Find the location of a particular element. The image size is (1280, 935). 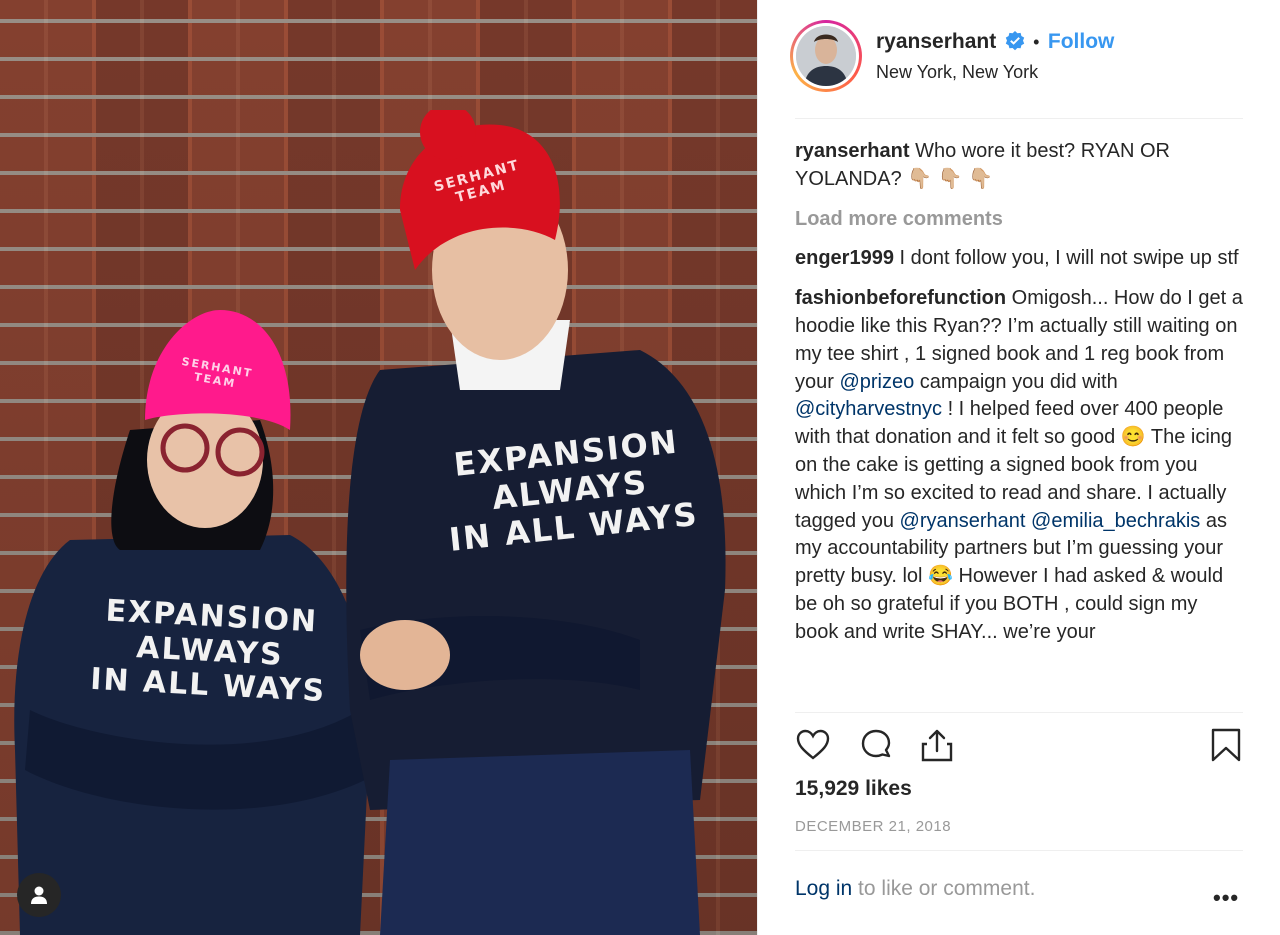

verified-badge-icon is located at coordinates (1014, 41).